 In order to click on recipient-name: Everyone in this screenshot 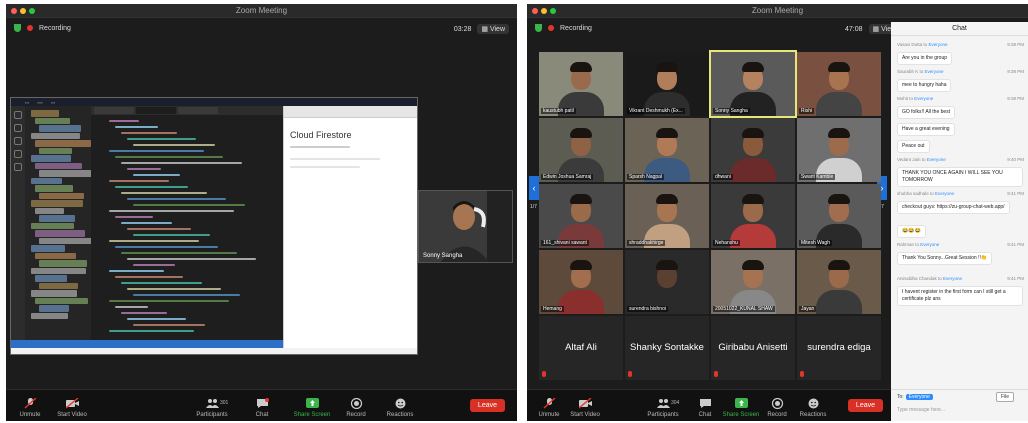, I will do `click(934, 71)`.